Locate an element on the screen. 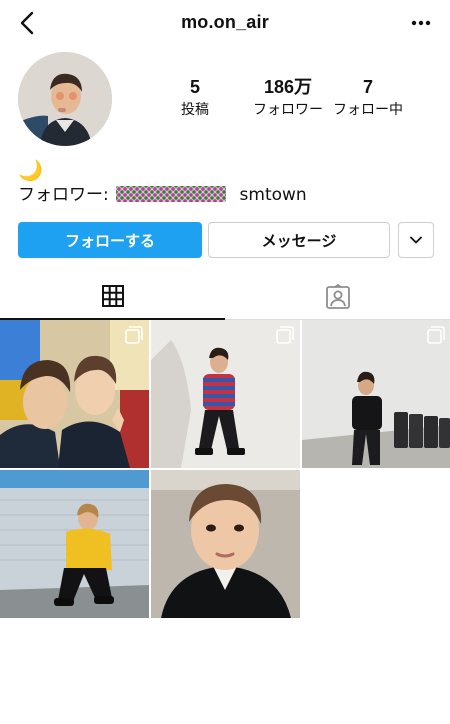 This screenshot has height=724, width=450. posts-label: 投稿 is located at coordinates (195, 110).